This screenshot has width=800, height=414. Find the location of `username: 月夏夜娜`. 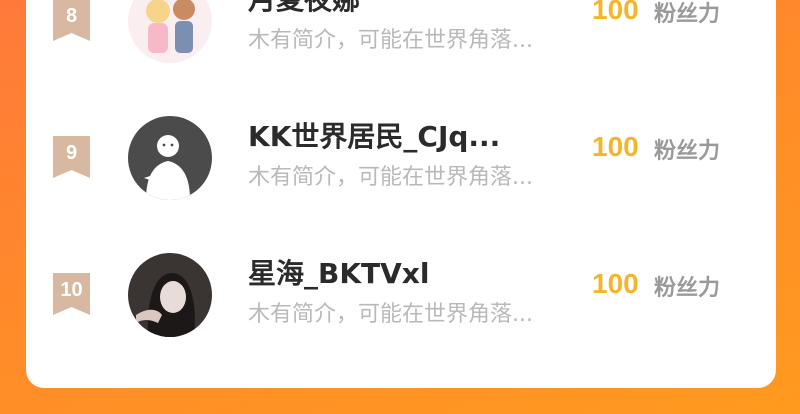

username: 月夏夜娜 is located at coordinates (304, 9).